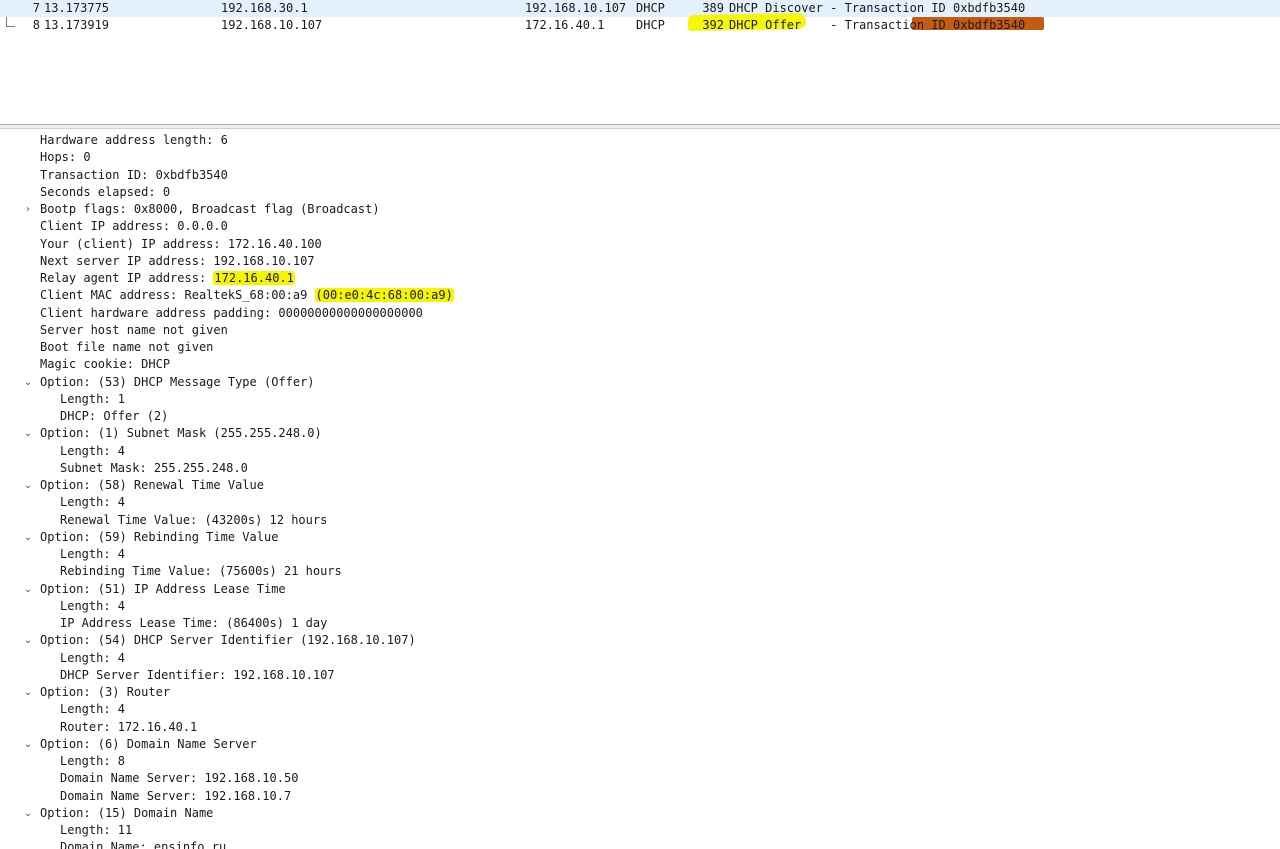 This screenshot has height=849, width=1280. I want to click on detail-option-3: Option: (3) Router, so click(105, 692).